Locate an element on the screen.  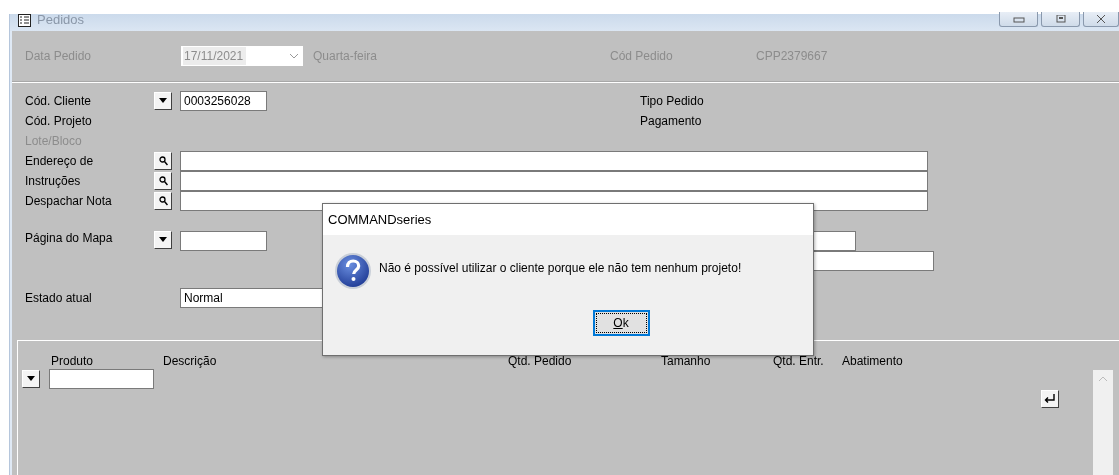
restore-button is located at coordinates (1060, 19).